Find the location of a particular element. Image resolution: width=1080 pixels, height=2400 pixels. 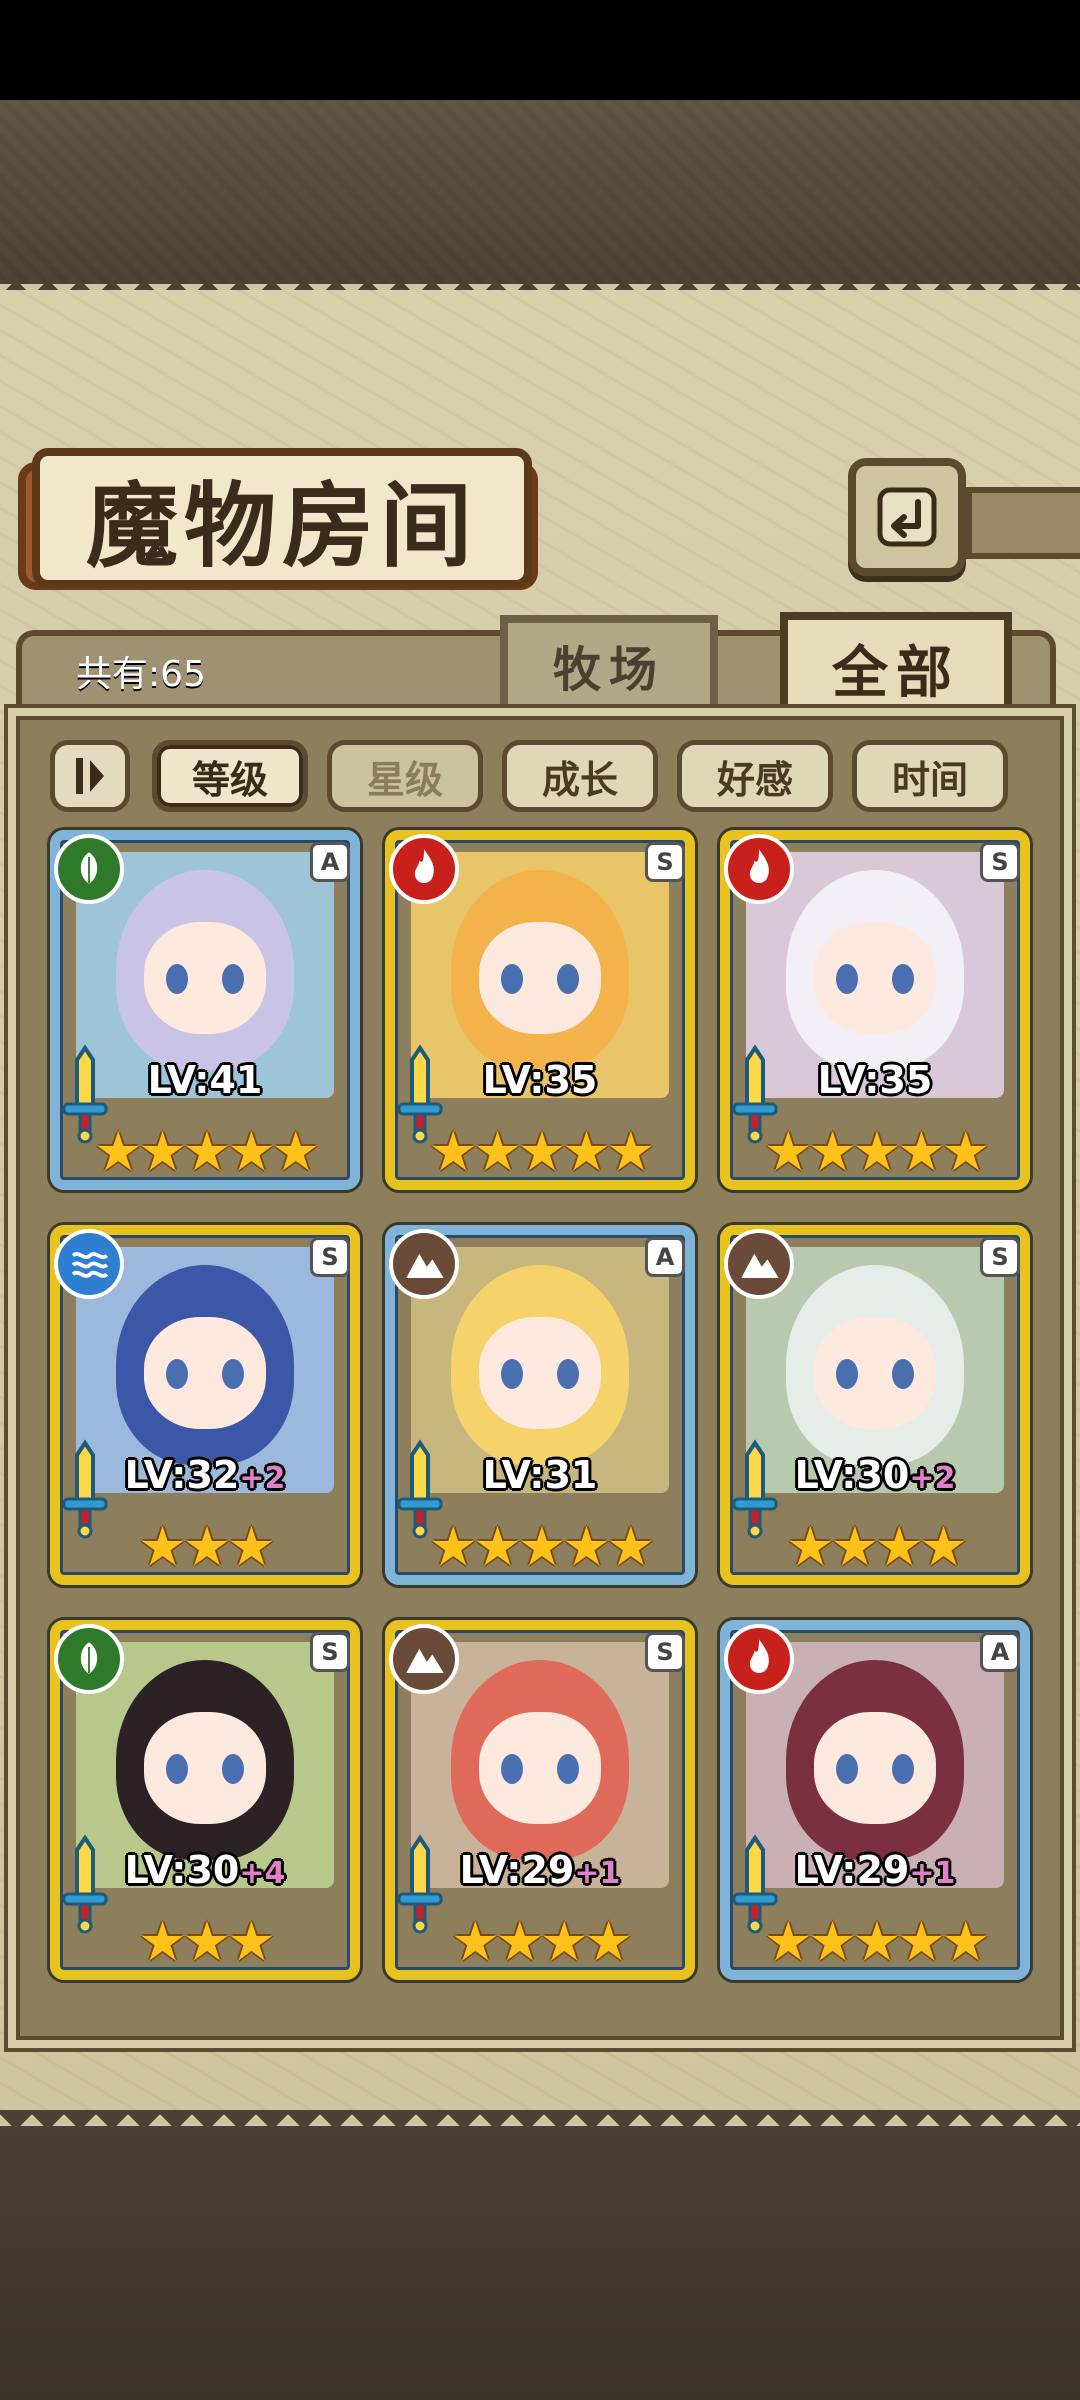

back-button is located at coordinates (907, 517).